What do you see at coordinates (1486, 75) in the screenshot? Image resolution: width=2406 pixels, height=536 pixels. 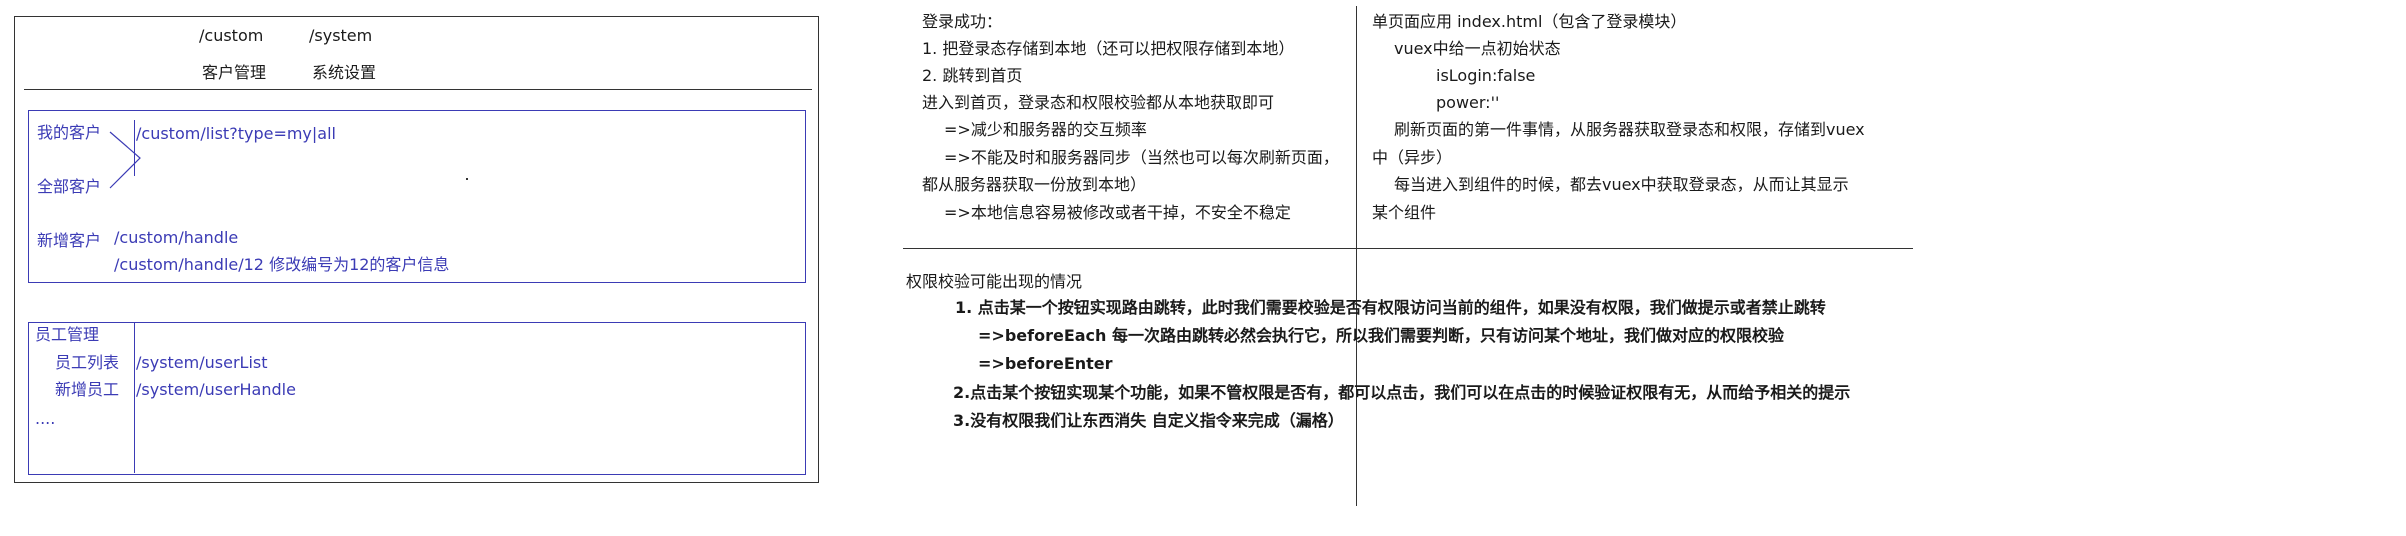 I see `note-right-3: isLogin:false` at bounding box center [1486, 75].